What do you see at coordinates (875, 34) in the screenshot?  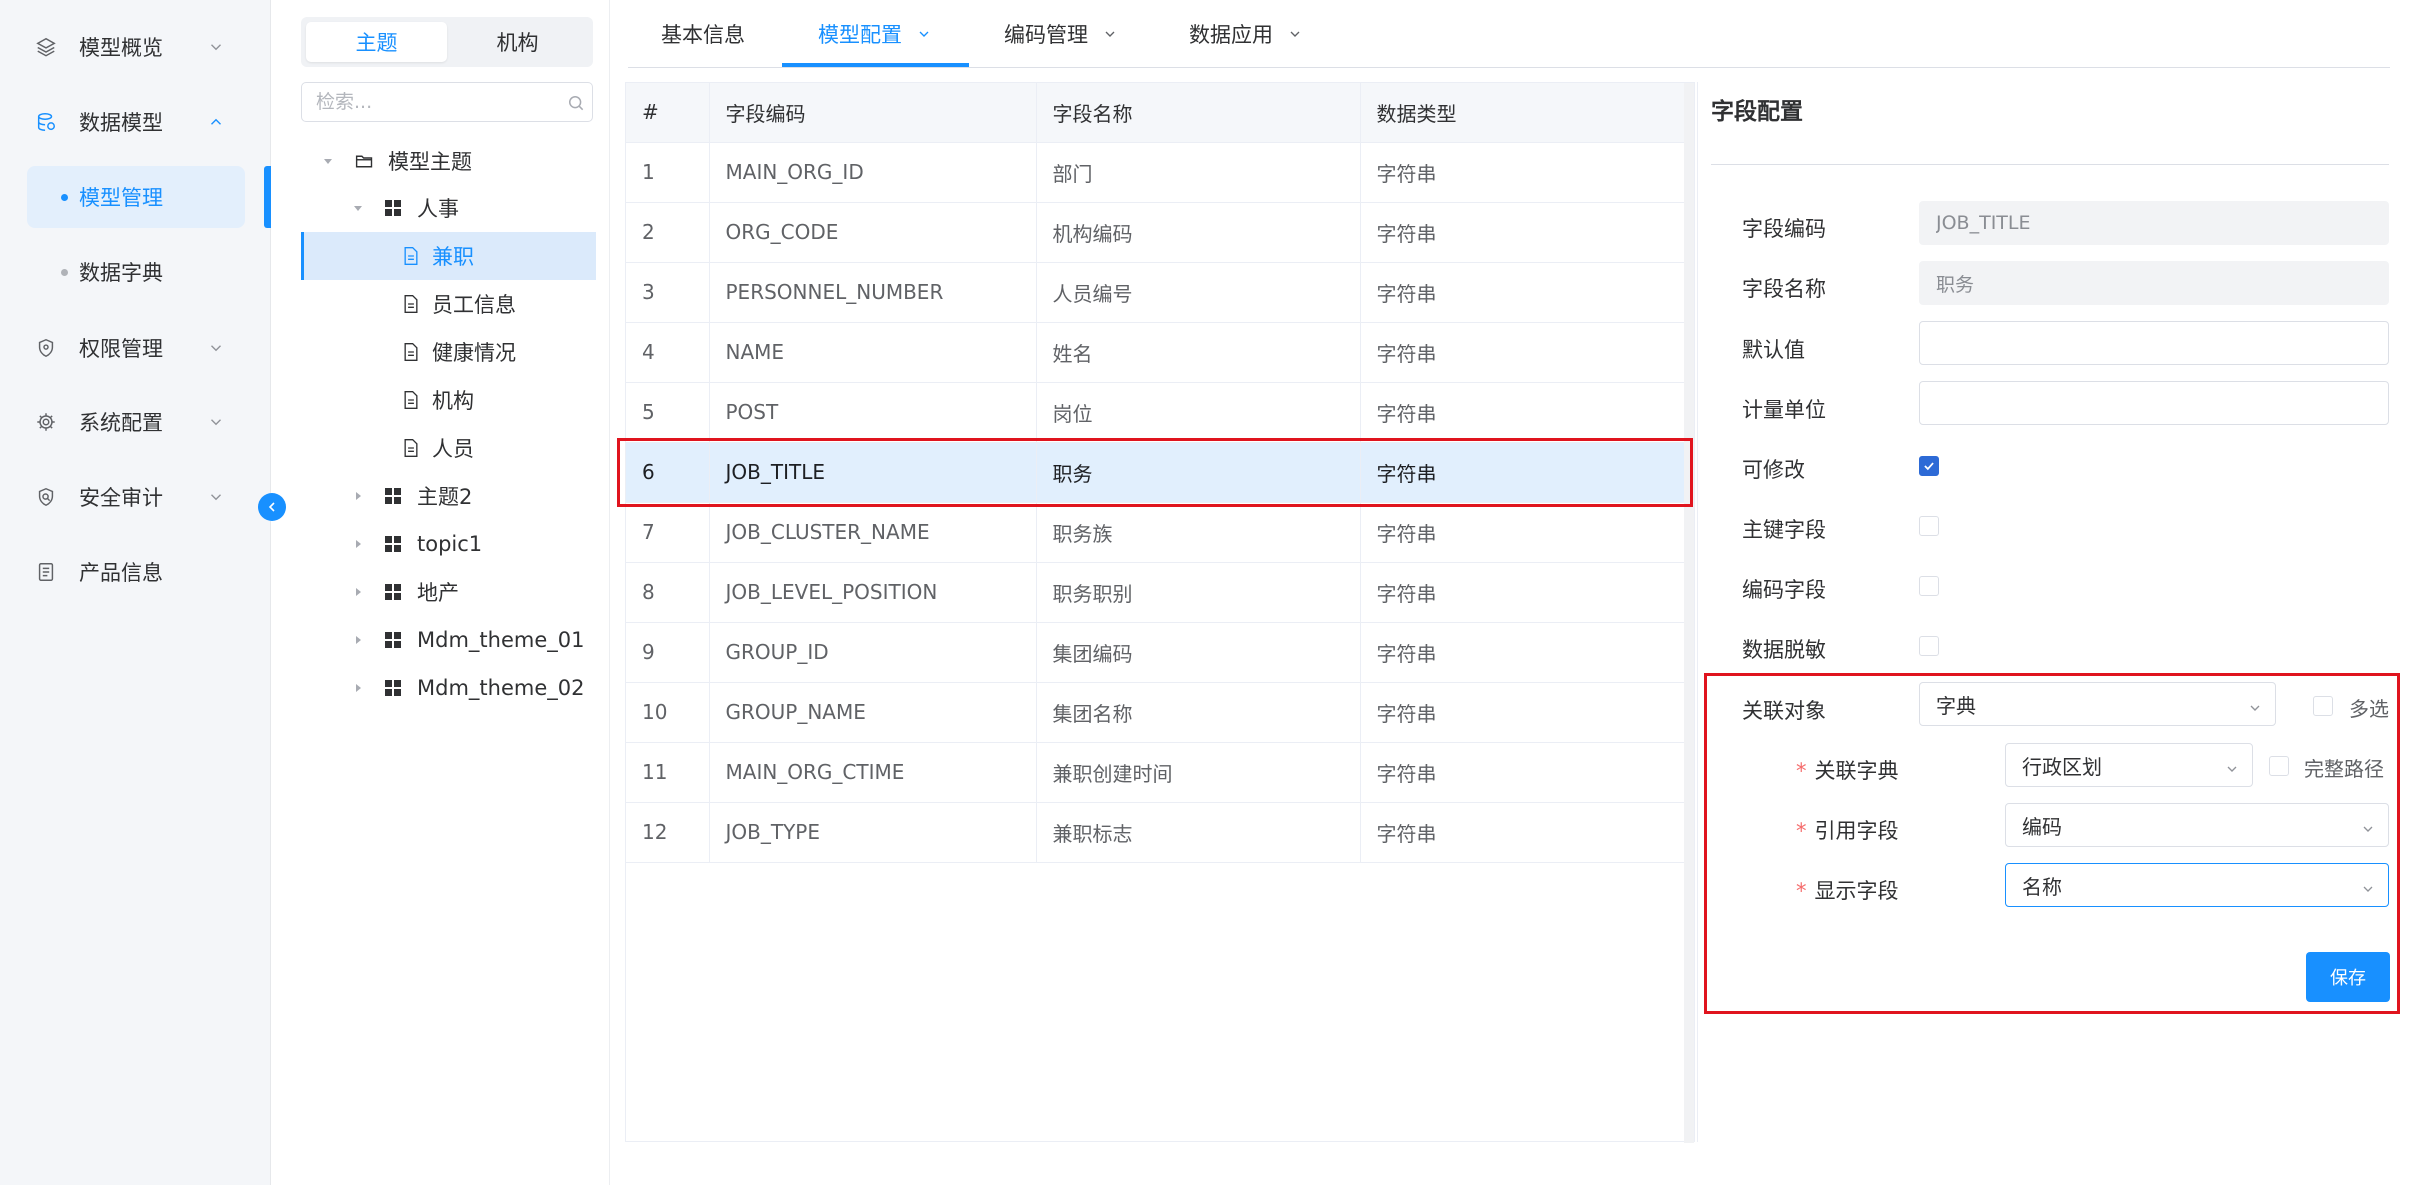 I see `tab-model-config: 模型配置` at bounding box center [875, 34].